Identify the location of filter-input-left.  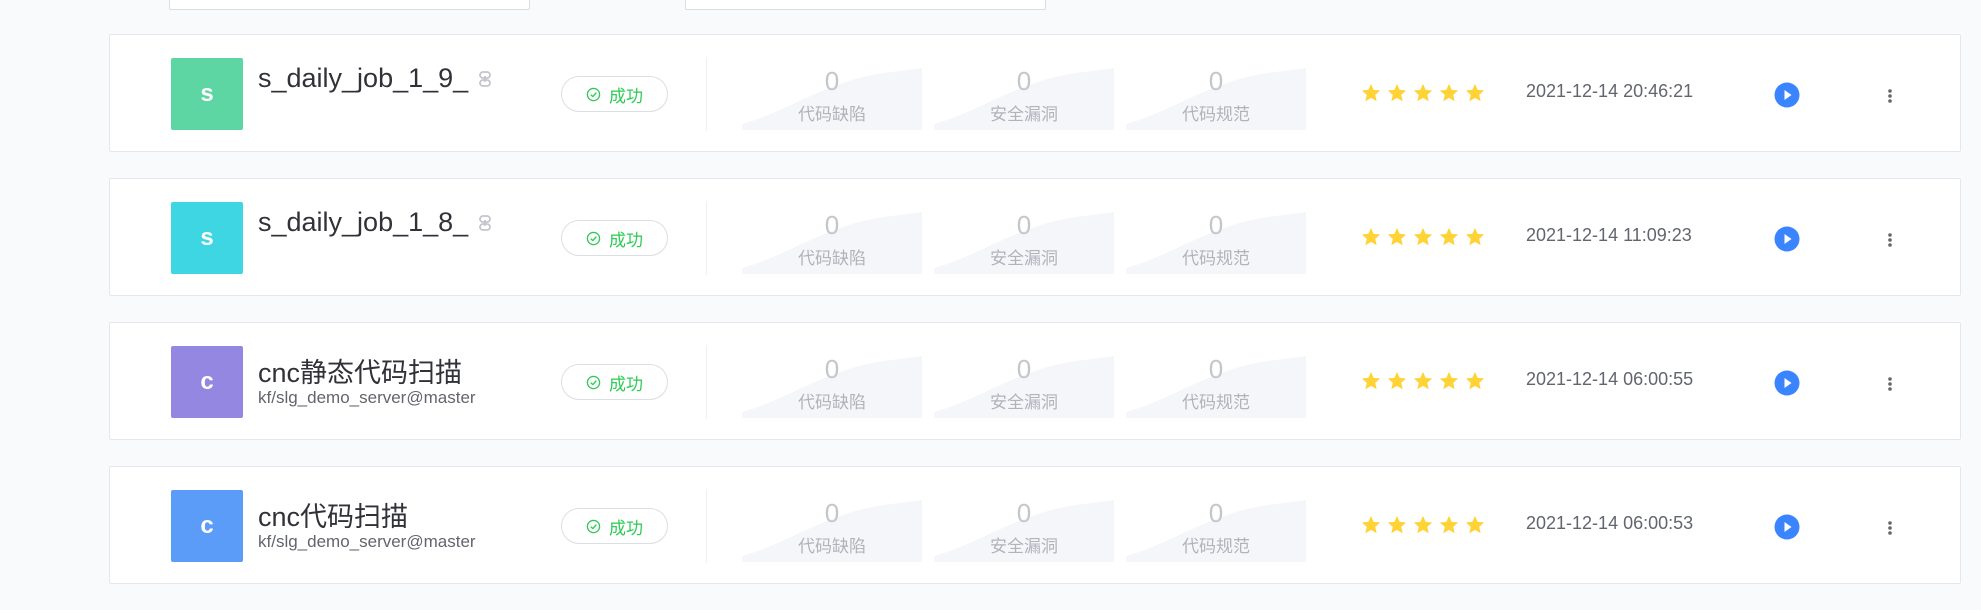
(349, 5).